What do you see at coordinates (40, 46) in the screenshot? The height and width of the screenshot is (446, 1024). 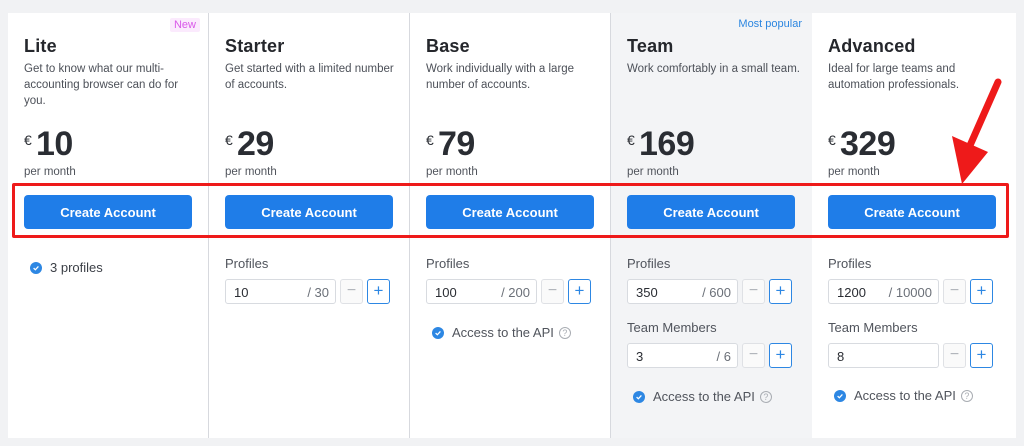 I see `plan-name: Lite` at bounding box center [40, 46].